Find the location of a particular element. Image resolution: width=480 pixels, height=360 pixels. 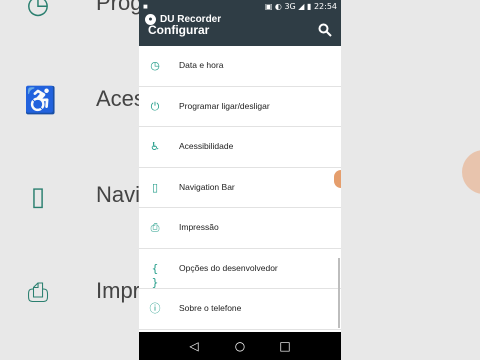

settings-item-developer-options: { } Opções do desenvolvedor is located at coordinates (240, 269).